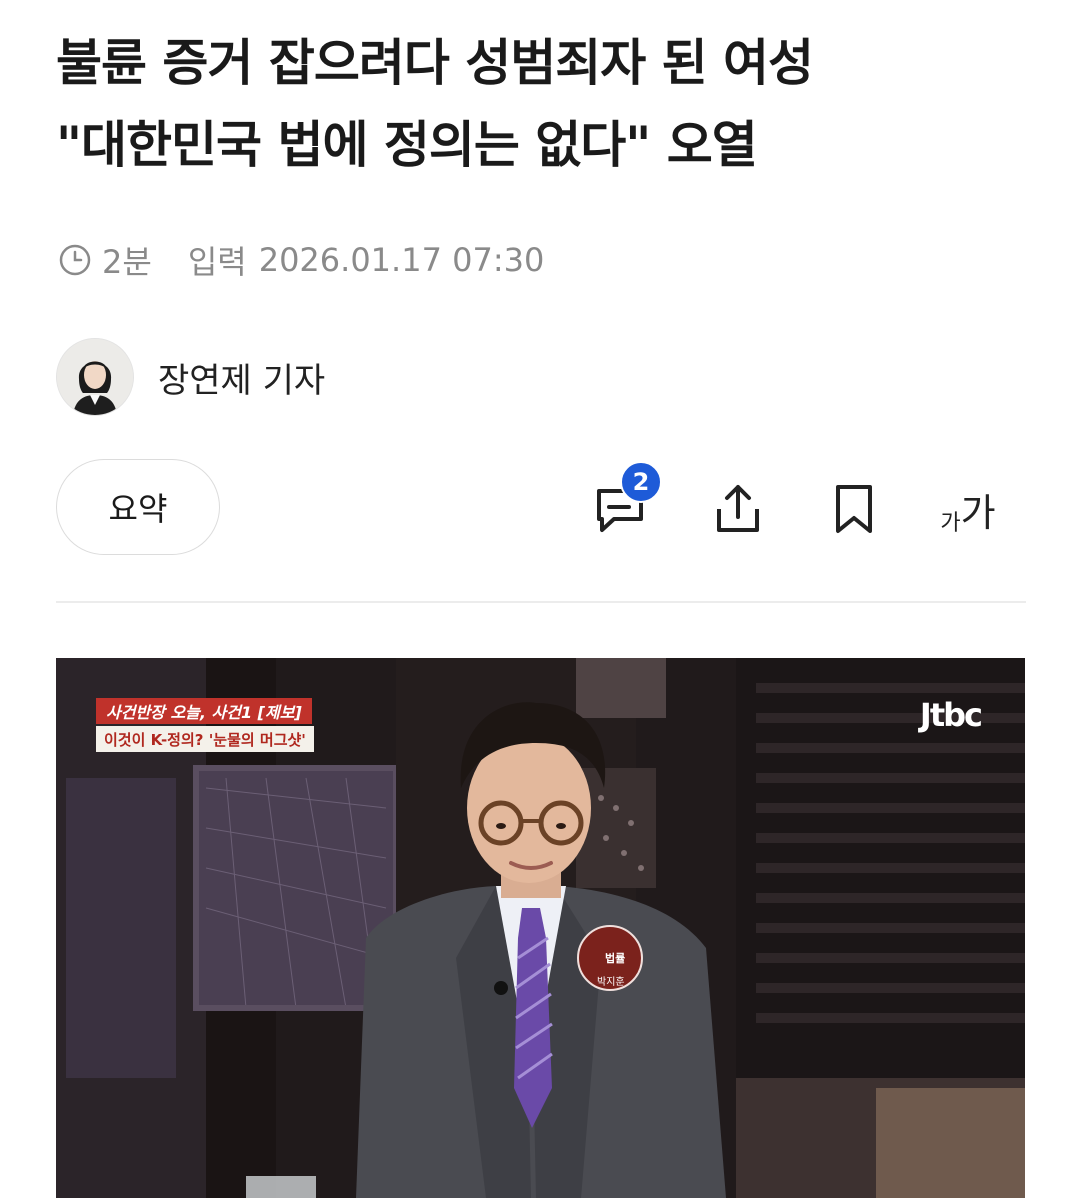 Image resolution: width=1080 pixels, height=1198 pixels. Describe the element at coordinates (615, 958) in the screenshot. I see `name-pin-title: 법률` at that location.